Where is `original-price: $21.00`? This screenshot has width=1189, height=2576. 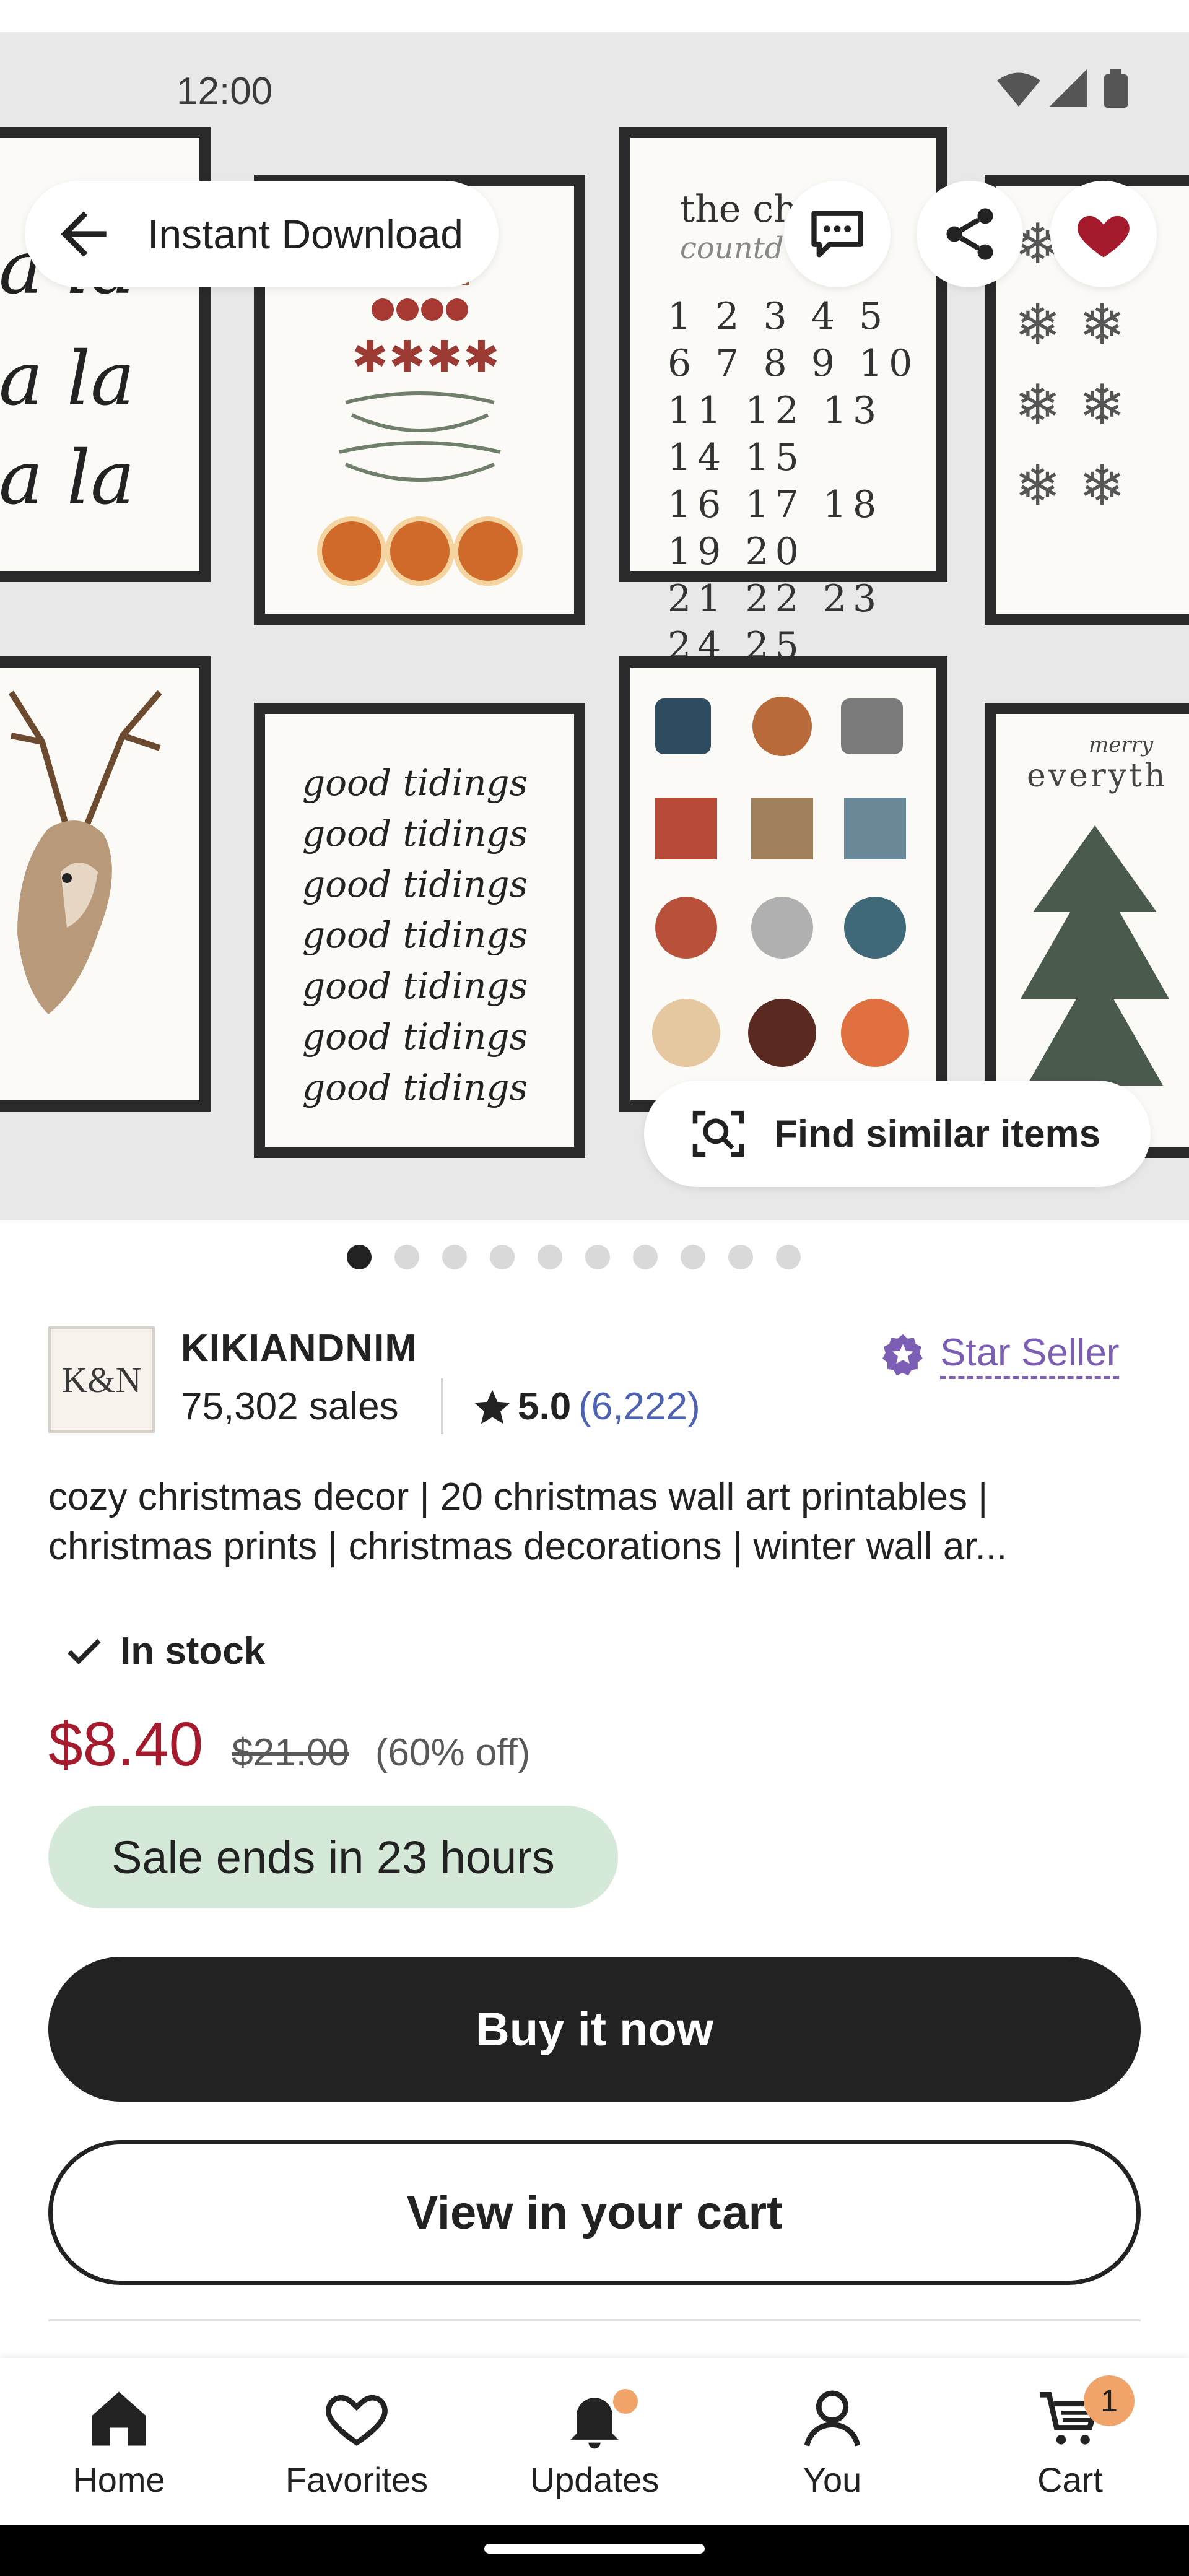
original-price: $21.00 is located at coordinates (290, 1753).